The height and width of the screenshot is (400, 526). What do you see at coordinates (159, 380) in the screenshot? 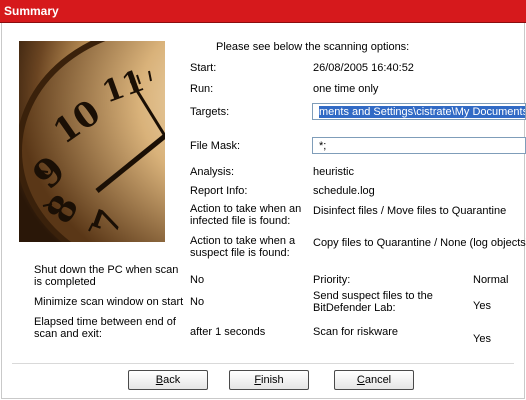
I see `back-mnemonic: B` at bounding box center [159, 380].